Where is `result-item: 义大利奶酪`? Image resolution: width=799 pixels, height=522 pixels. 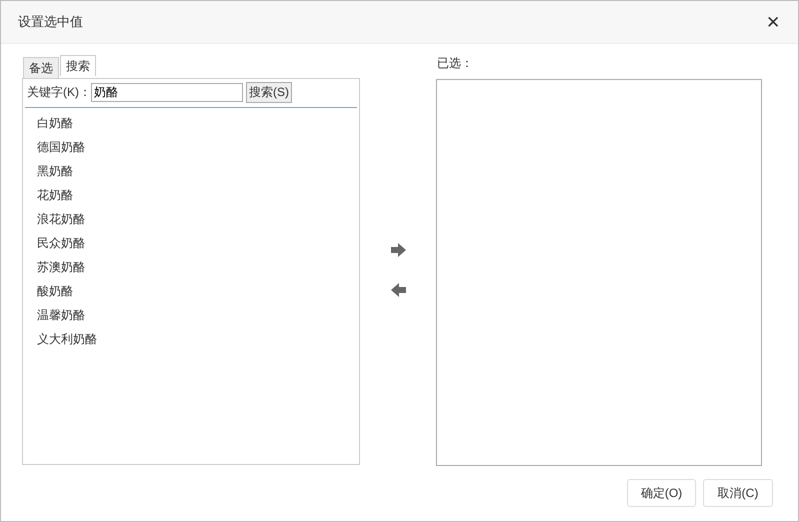 result-item: 义大利奶酪 is located at coordinates (198, 342).